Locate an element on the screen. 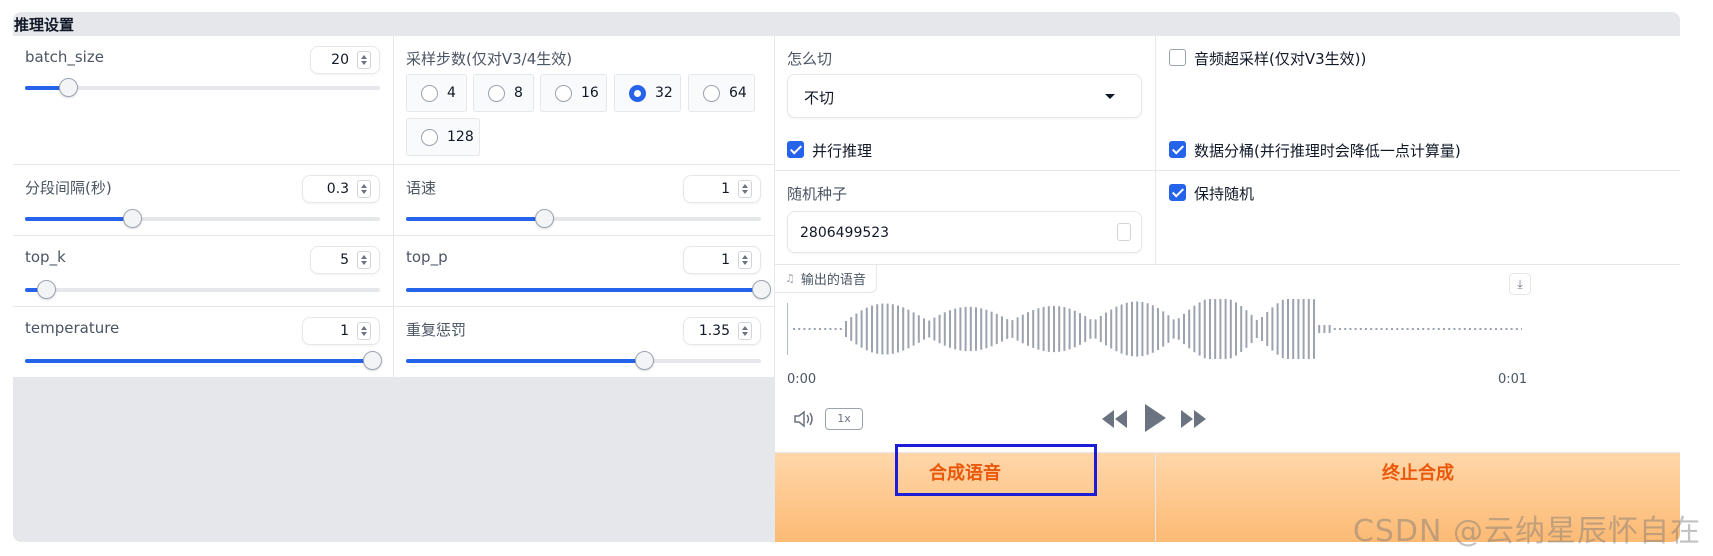  playback-rate-button: 1x is located at coordinates (844, 419).